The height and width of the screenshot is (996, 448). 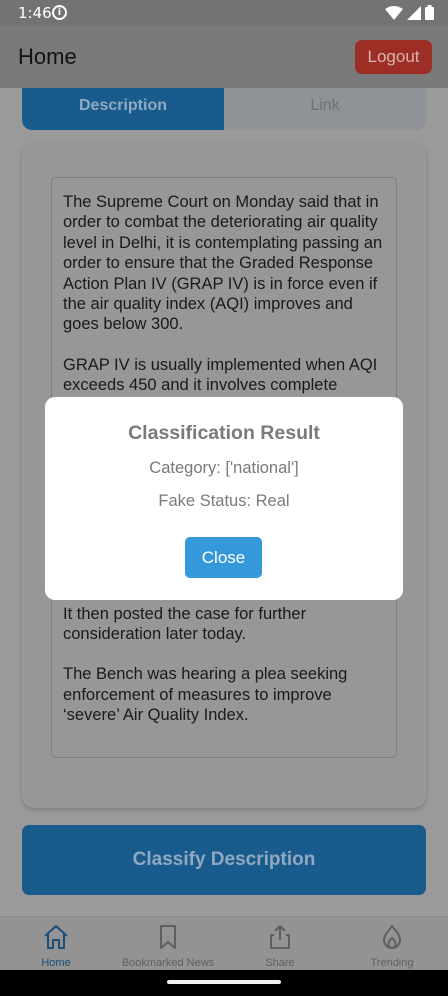 What do you see at coordinates (224, 860) in the screenshot?
I see `classify-description-button: Classify Description` at bounding box center [224, 860].